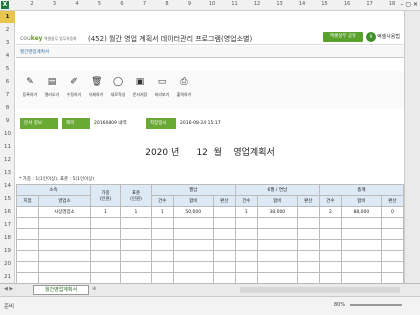 The width and height of the screenshot is (420, 315). Describe the element at coordinates (184, 91) in the screenshot. I see `출력하기-button: ⎙ 출력하기` at that location.